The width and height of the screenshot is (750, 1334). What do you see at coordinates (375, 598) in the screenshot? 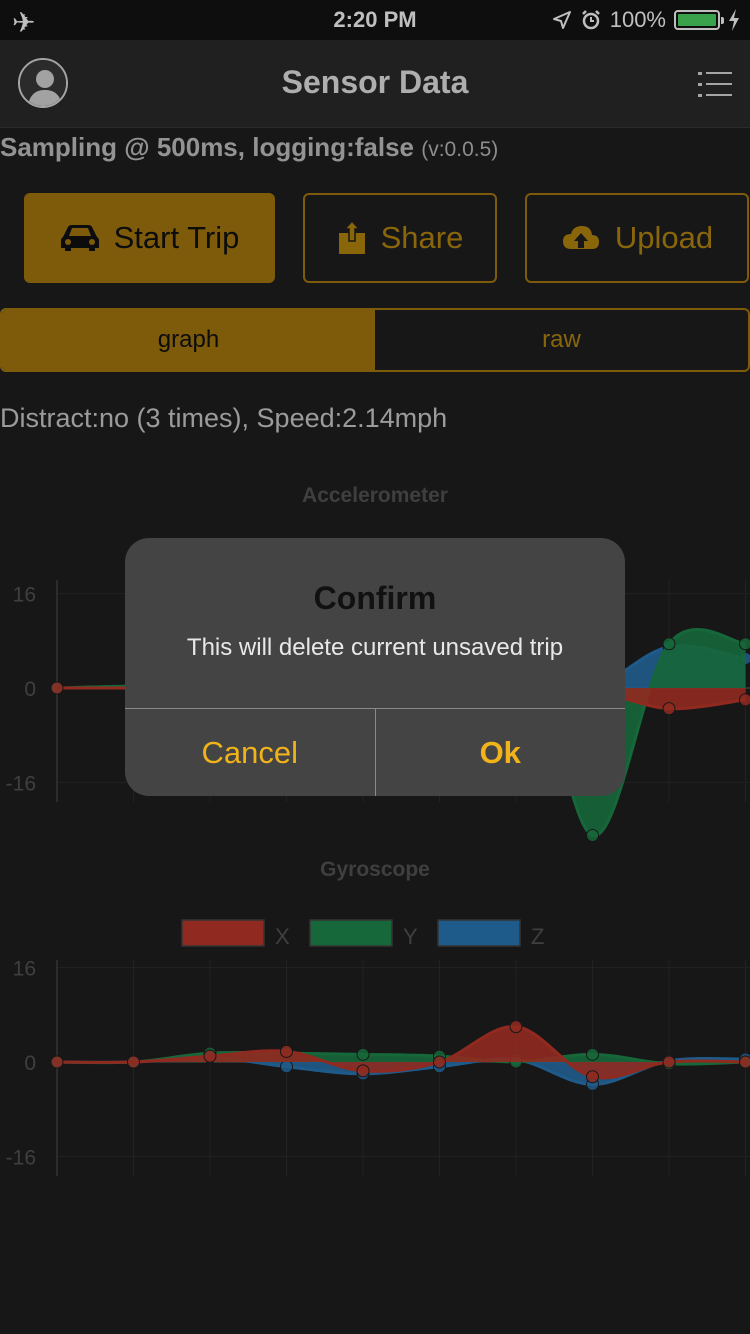
I see `dialog-title: Confirm` at bounding box center [375, 598].